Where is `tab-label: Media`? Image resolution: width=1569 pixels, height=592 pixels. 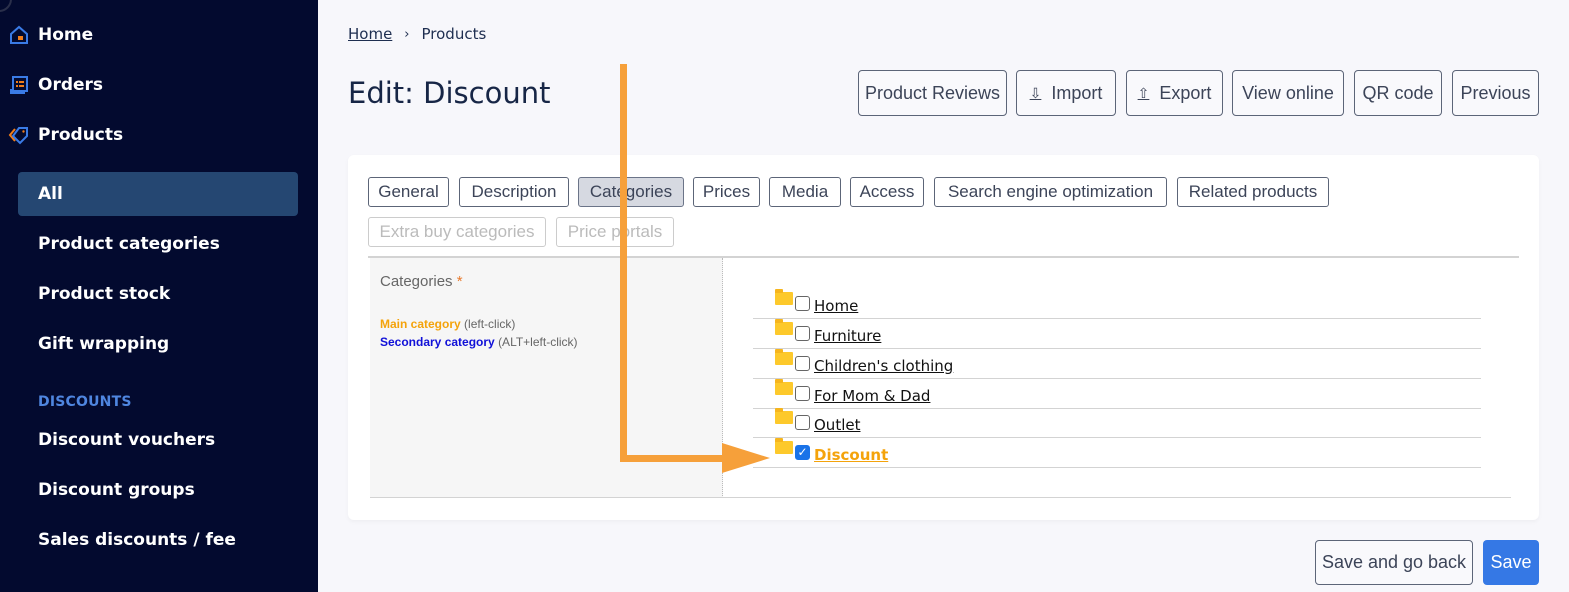
tab-label: Media is located at coordinates (805, 191).